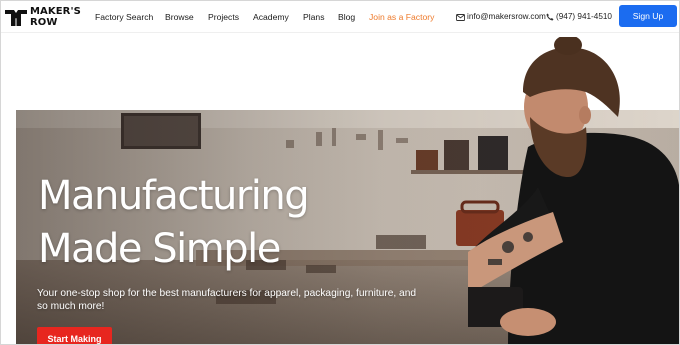 This screenshot has width=680, height=345. I want to click on brand-line-2: ROW, so click(44, 22).